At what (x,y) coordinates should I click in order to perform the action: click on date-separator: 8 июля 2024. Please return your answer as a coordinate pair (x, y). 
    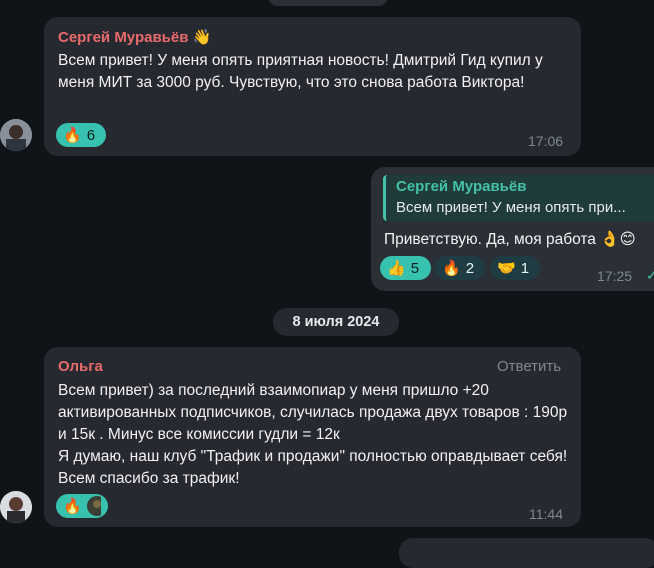
    Looking at the image, I should click on (336, 322).